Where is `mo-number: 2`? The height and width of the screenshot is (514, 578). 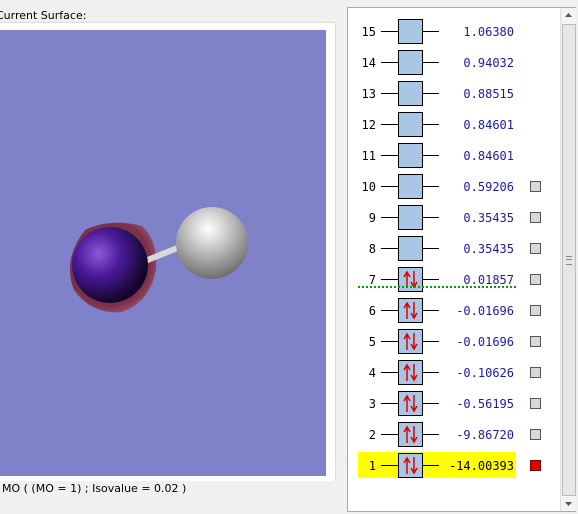 mo-number: 2 is located at coordinates (372, 435).